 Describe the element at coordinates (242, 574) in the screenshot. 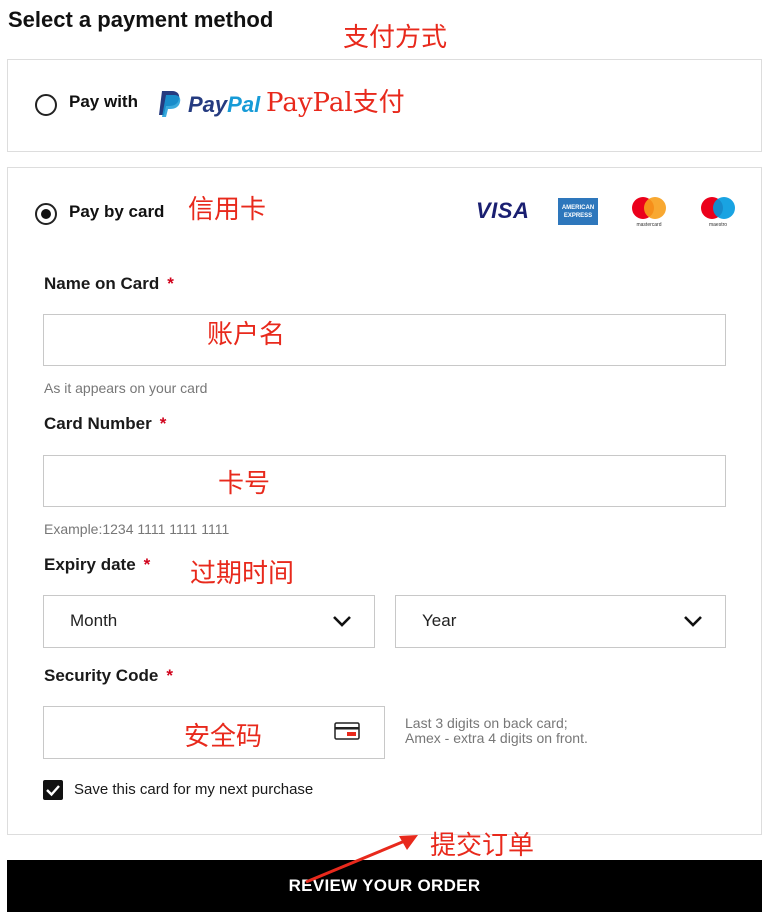

I see `annotation-expiry: 过期时间` at that location.